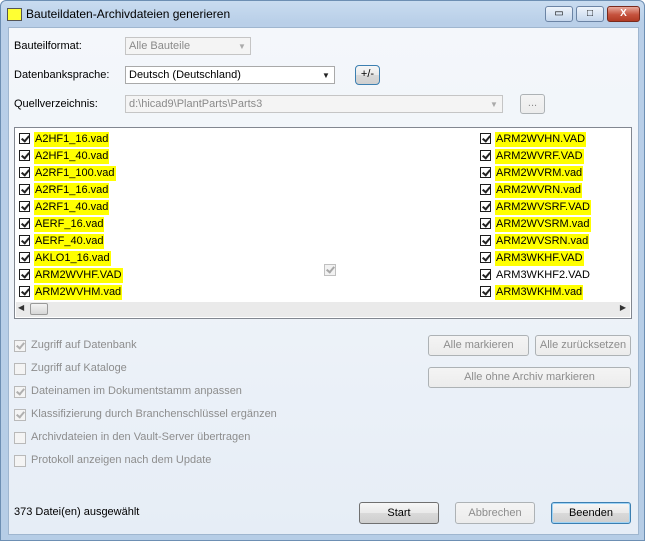 This screenshot has width=645, height=541. What do you see at coordinates (75, 173) in the screenshot?
I see `file-name: A2RF1_100.vad` at bounding box center [75, 173].